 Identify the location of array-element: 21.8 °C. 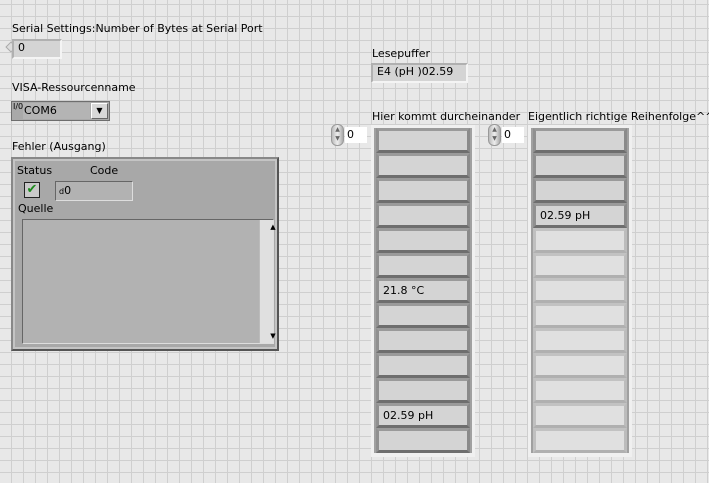
(423, 290).